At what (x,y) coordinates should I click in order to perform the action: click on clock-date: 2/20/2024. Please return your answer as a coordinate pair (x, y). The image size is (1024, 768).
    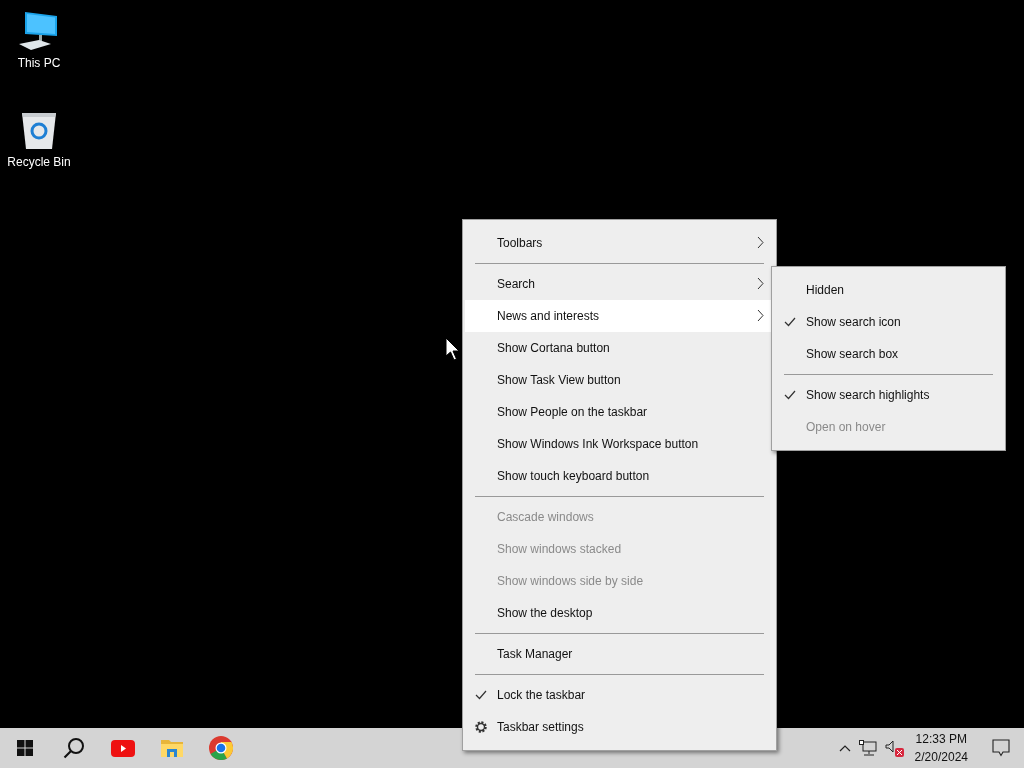
    Looking at the image, I should click on (941, 757).